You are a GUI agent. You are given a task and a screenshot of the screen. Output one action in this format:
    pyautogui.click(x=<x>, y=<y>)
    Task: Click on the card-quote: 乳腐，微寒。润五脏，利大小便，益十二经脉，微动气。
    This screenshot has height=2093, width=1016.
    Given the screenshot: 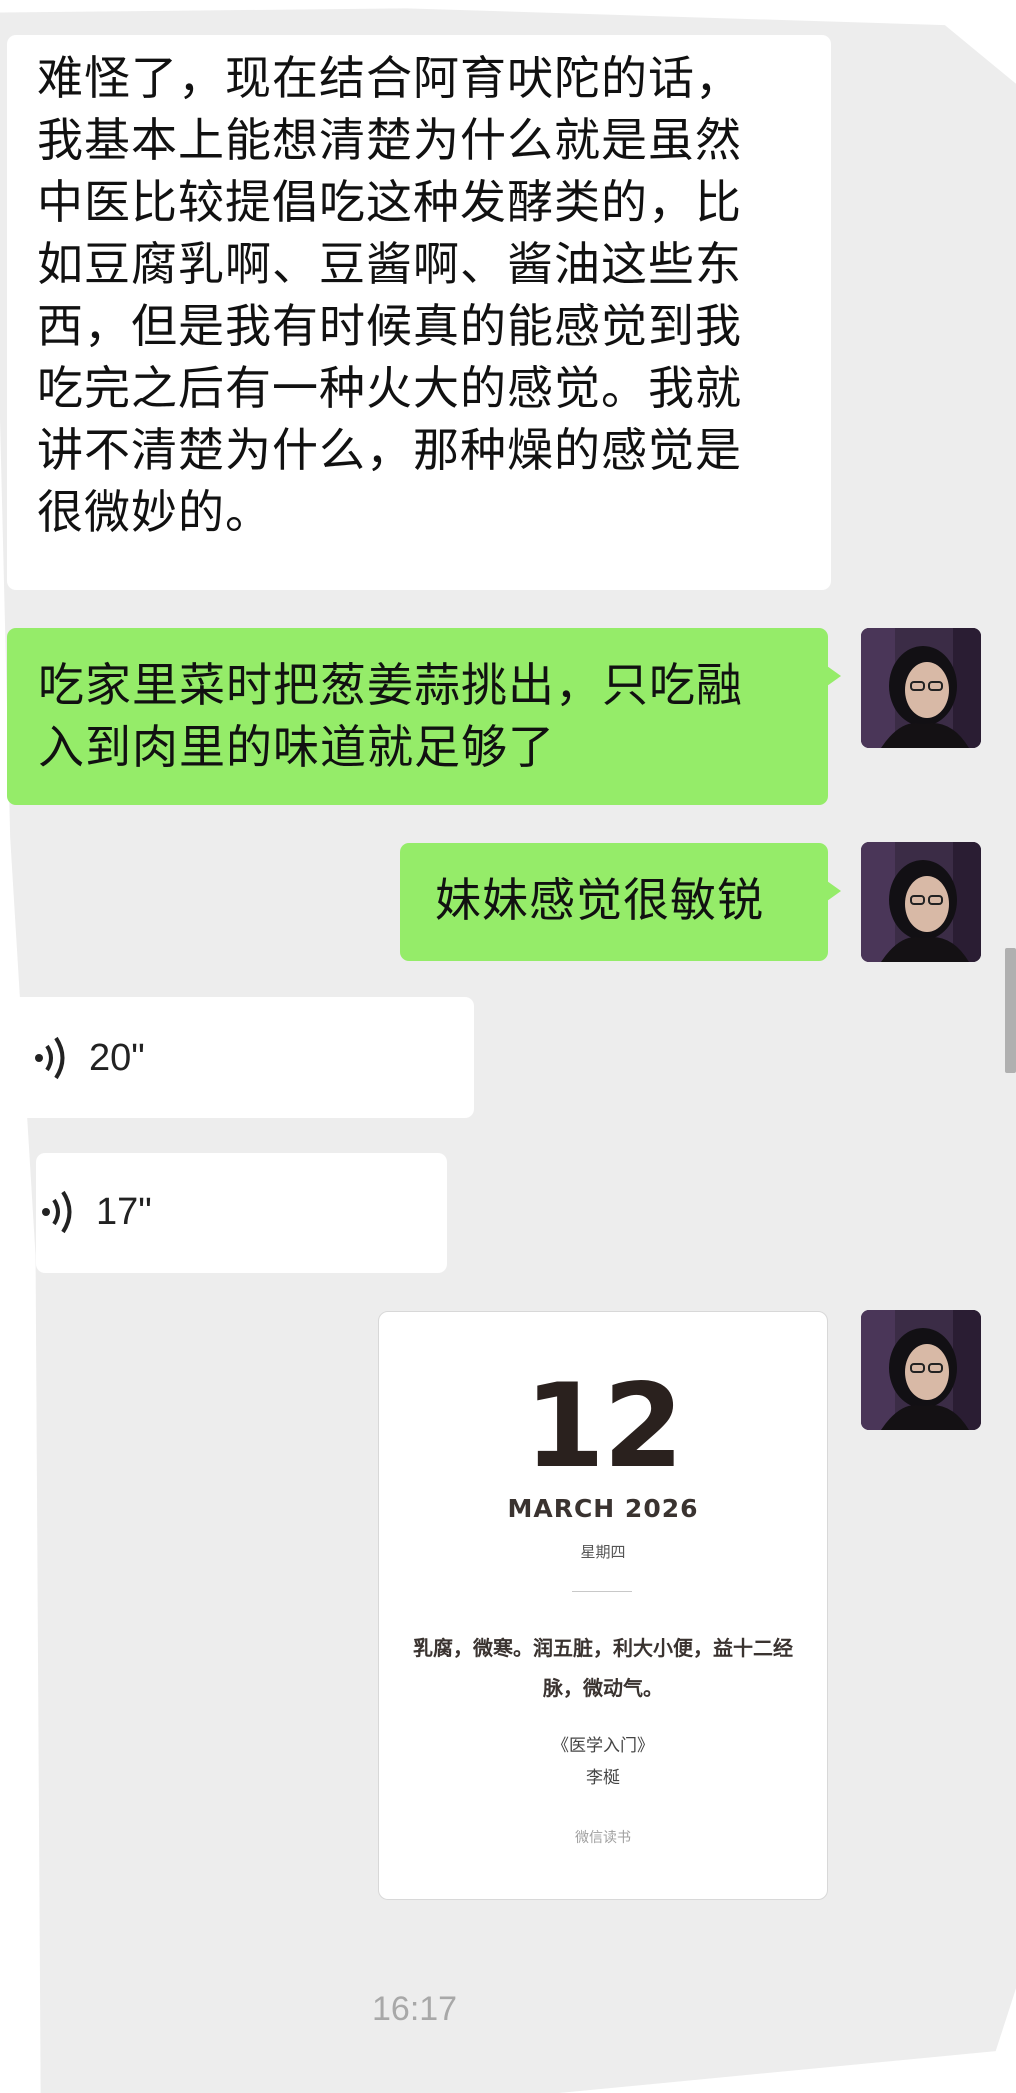 What is the action you would take?
    pyautogui.click(x=603, y=1668)
    